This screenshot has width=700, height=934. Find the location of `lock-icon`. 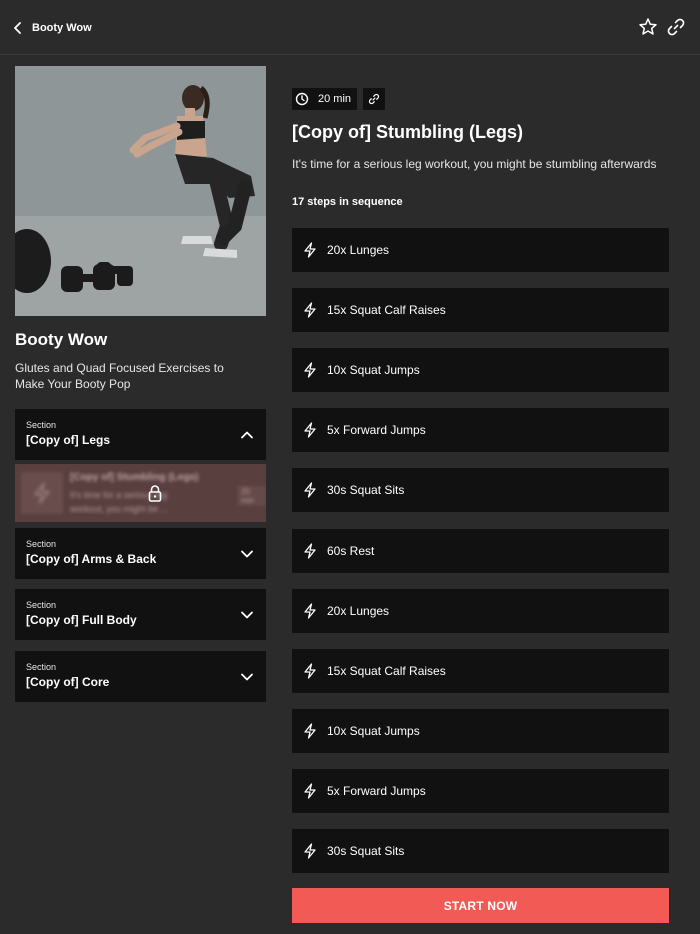

lock-icon is located at coordinates (155, 493).